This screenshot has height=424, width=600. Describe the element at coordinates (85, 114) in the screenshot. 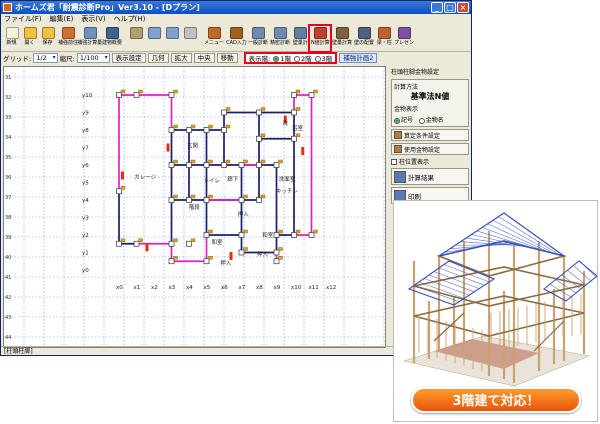

I see `y-axis-label: y9` at that location.